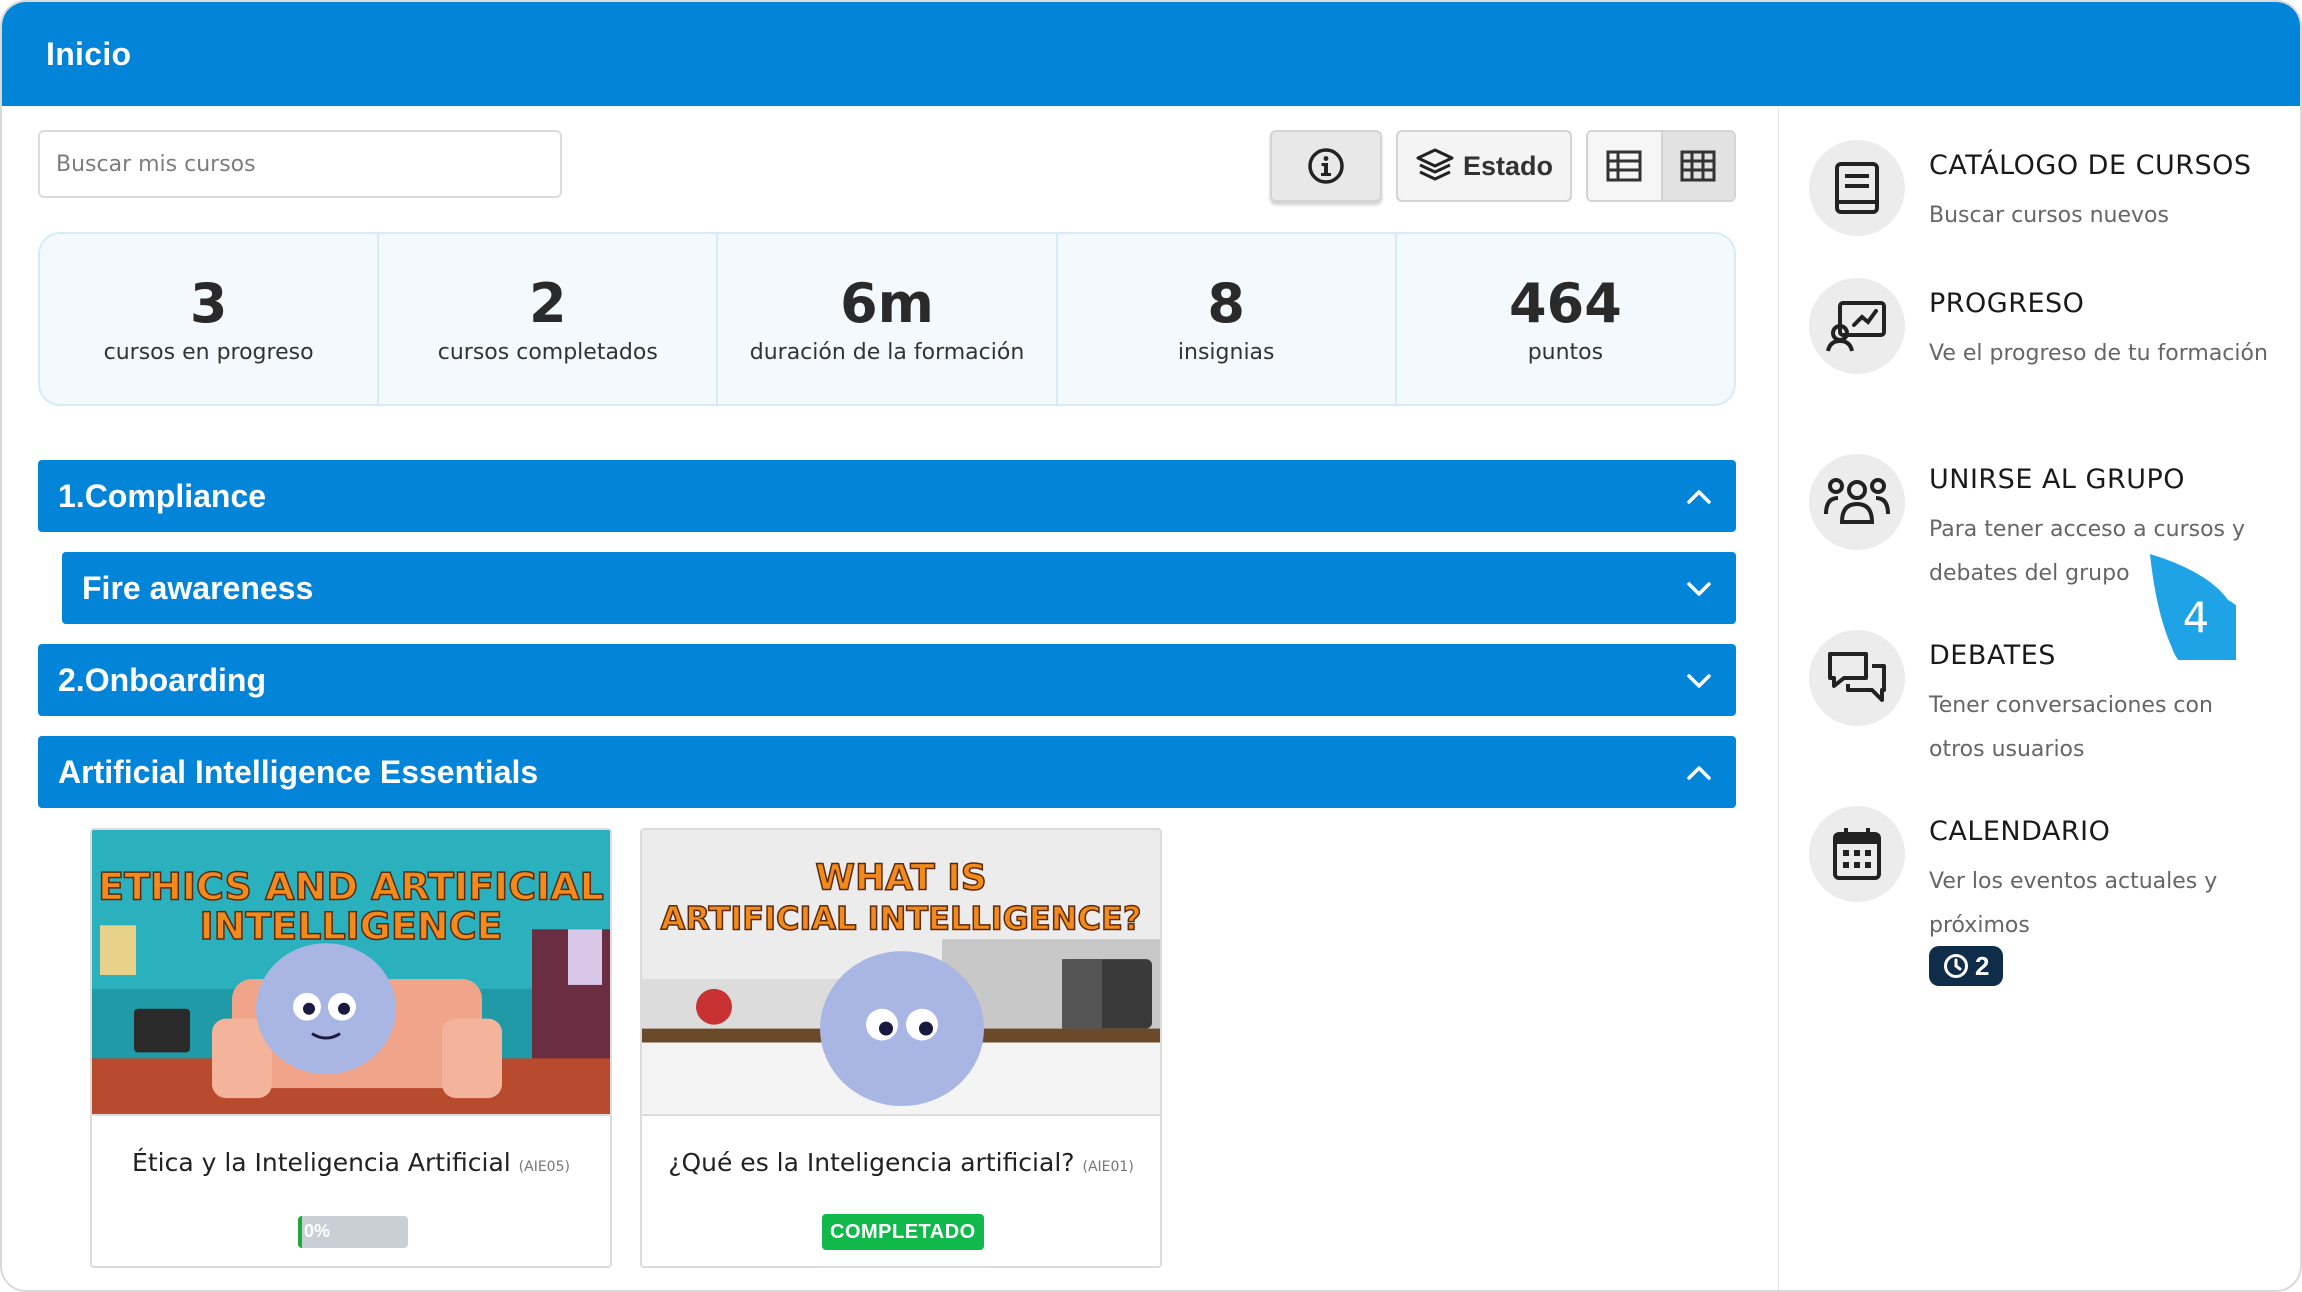 The height and width of the screenshot is (1292, 2302). Describe the element at coordinates (2057, 479) in the screenshot. I see `side-nav-title: UNIRSE AL GRUPO` at that location.